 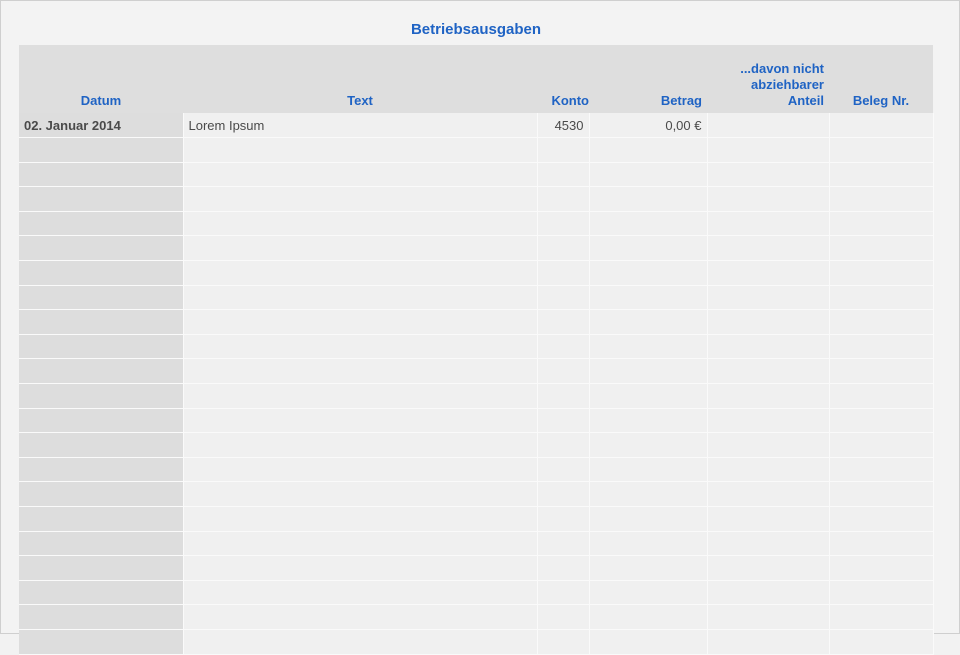 I want to click on cell-datum: 02. Januar 2014, so click(x=101, y=126).